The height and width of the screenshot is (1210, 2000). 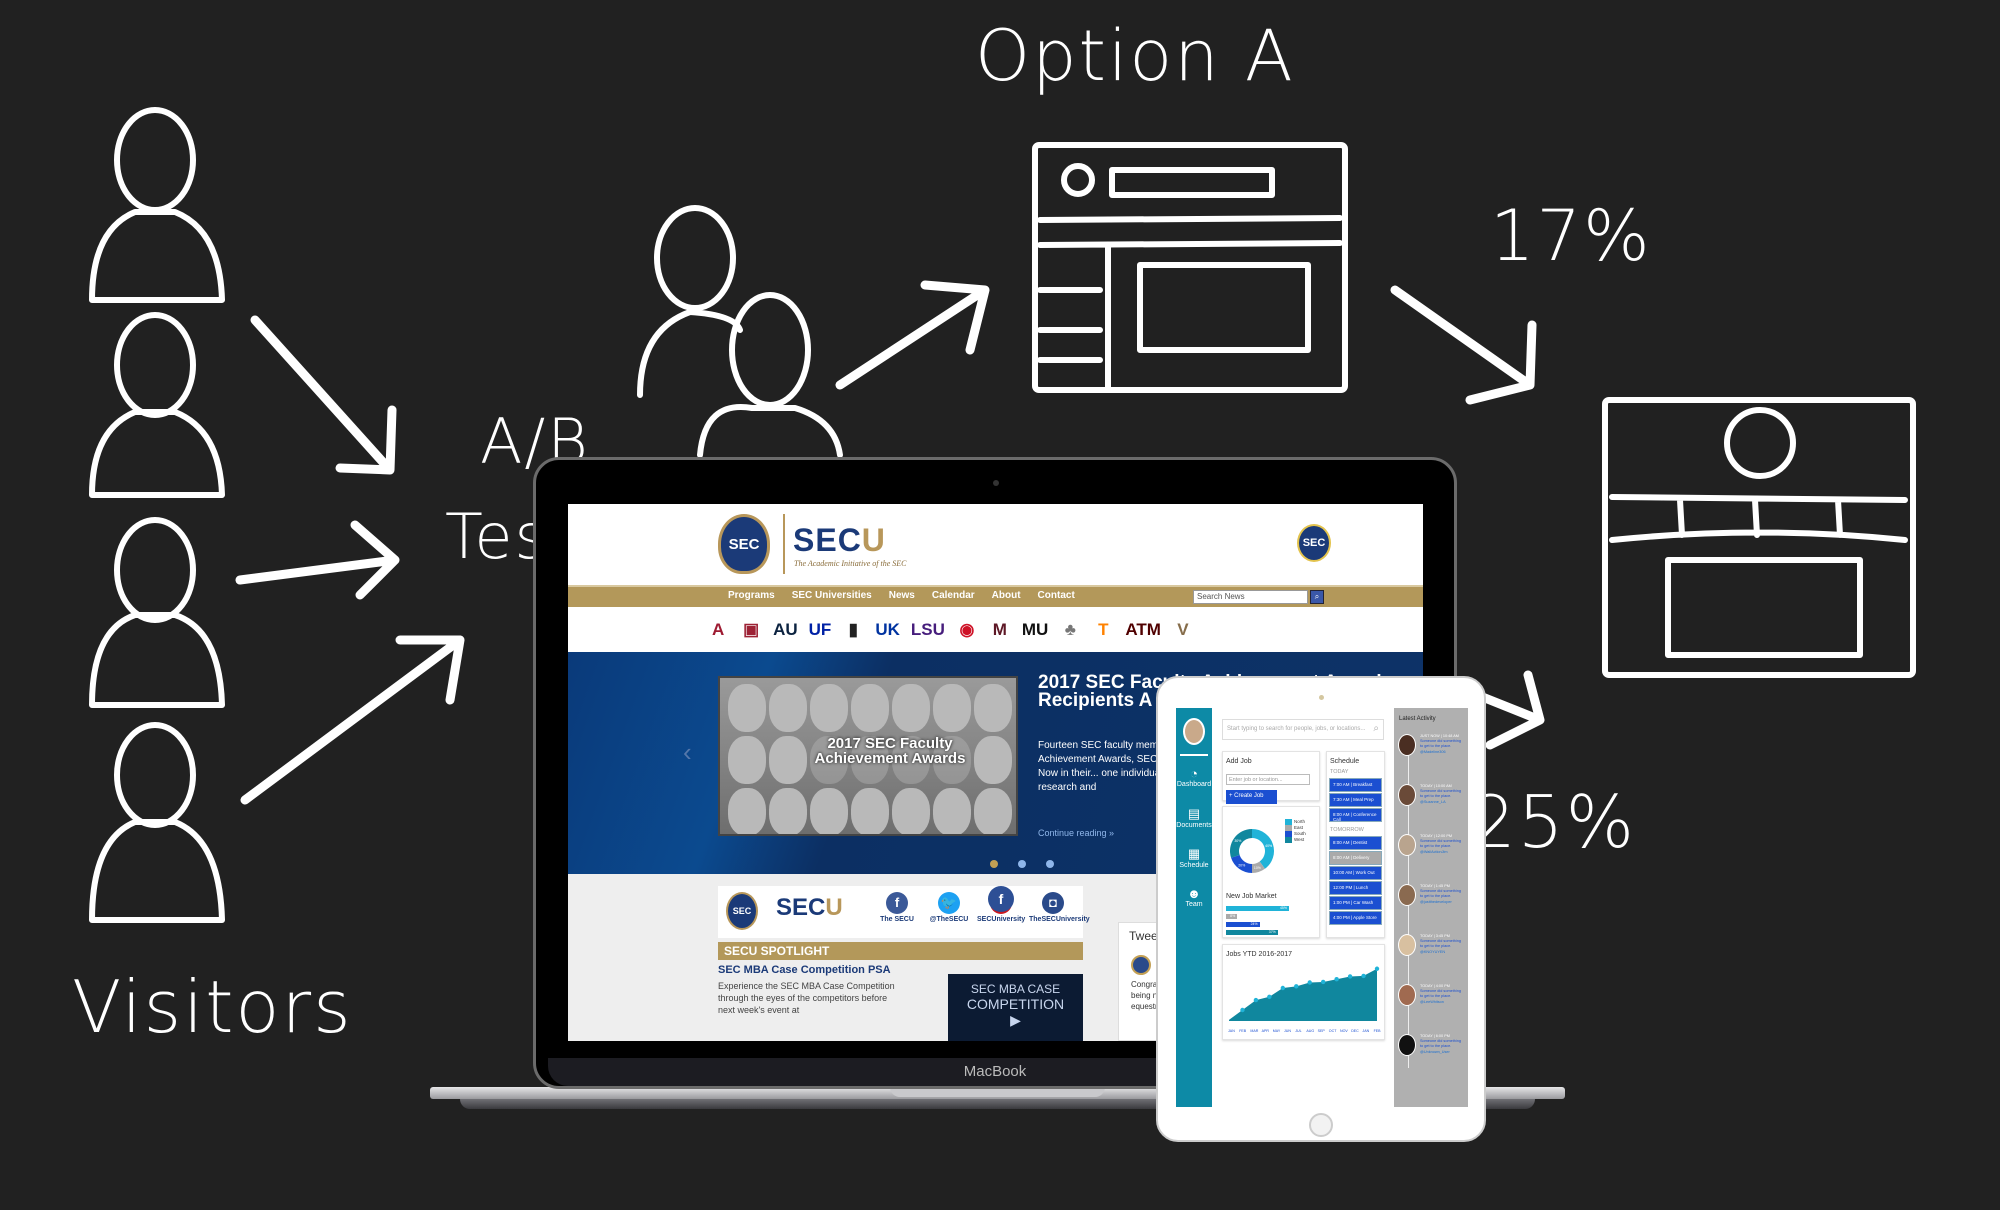 I want to click on schedule-item: 12:00 PM | Lunch, so click(x=1355, y=888).